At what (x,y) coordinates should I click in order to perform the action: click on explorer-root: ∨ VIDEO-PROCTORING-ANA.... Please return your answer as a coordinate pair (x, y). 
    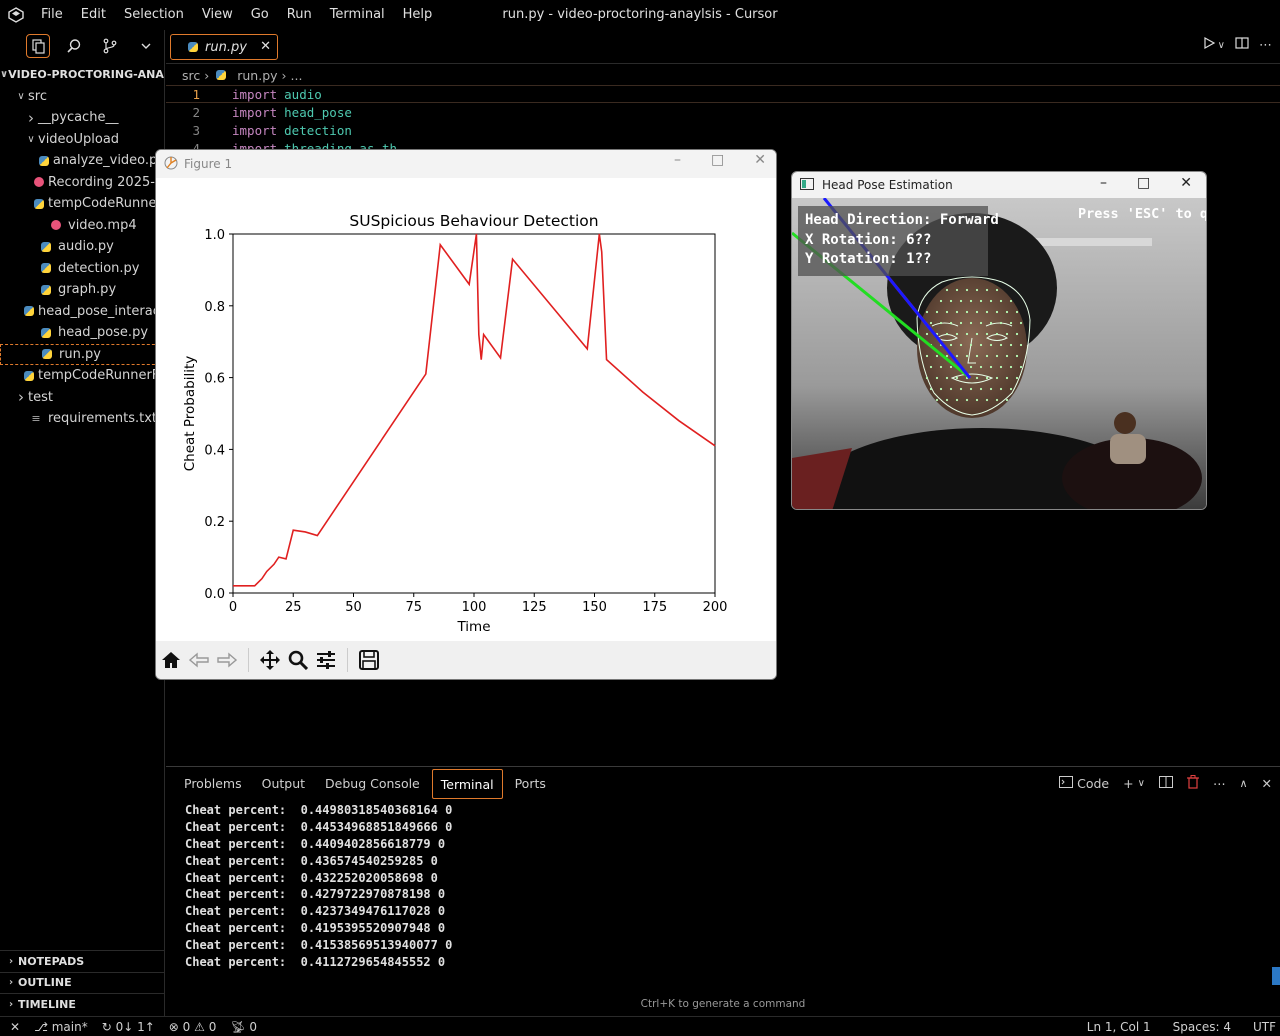
    Looking at the image, I should click on (82, 75).